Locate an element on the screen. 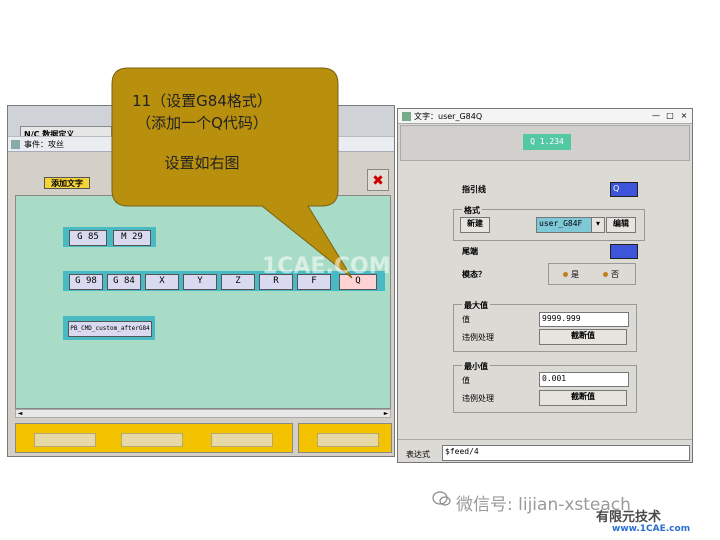 The width and height of the screenshot is (720, 540). block-row-3: PB_CMD_custom_afterG84 is located at coordinates (109, 328).